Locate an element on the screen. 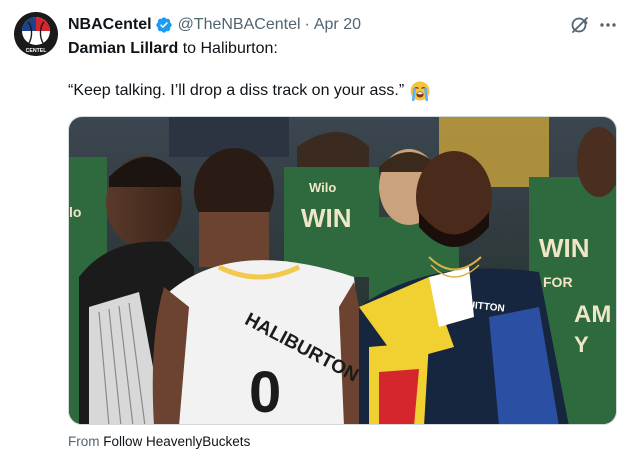 This screenshot has height=456, width=627. tweet-header: NBACentel @TheNBACentel · Apr 20 is located at coordinates (214, 25).